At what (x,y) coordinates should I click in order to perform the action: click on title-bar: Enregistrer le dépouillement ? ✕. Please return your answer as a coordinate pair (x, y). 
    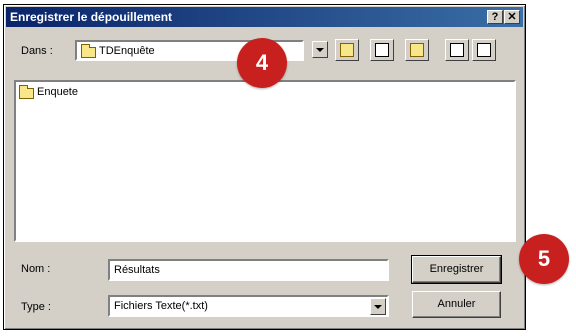
    Looking at the image, I should click on (264, 17).